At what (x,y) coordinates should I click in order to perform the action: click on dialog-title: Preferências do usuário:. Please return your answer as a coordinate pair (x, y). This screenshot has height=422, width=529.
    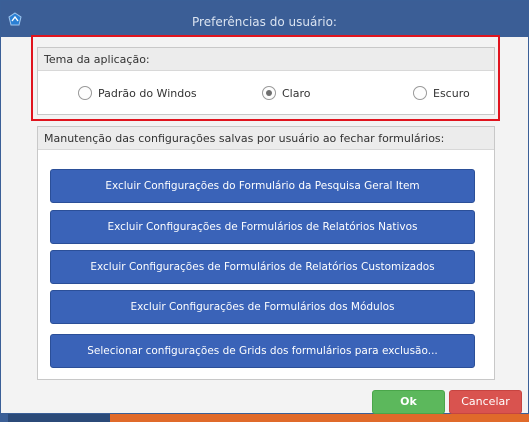
    Looking at the image, I should click on (264, 22).